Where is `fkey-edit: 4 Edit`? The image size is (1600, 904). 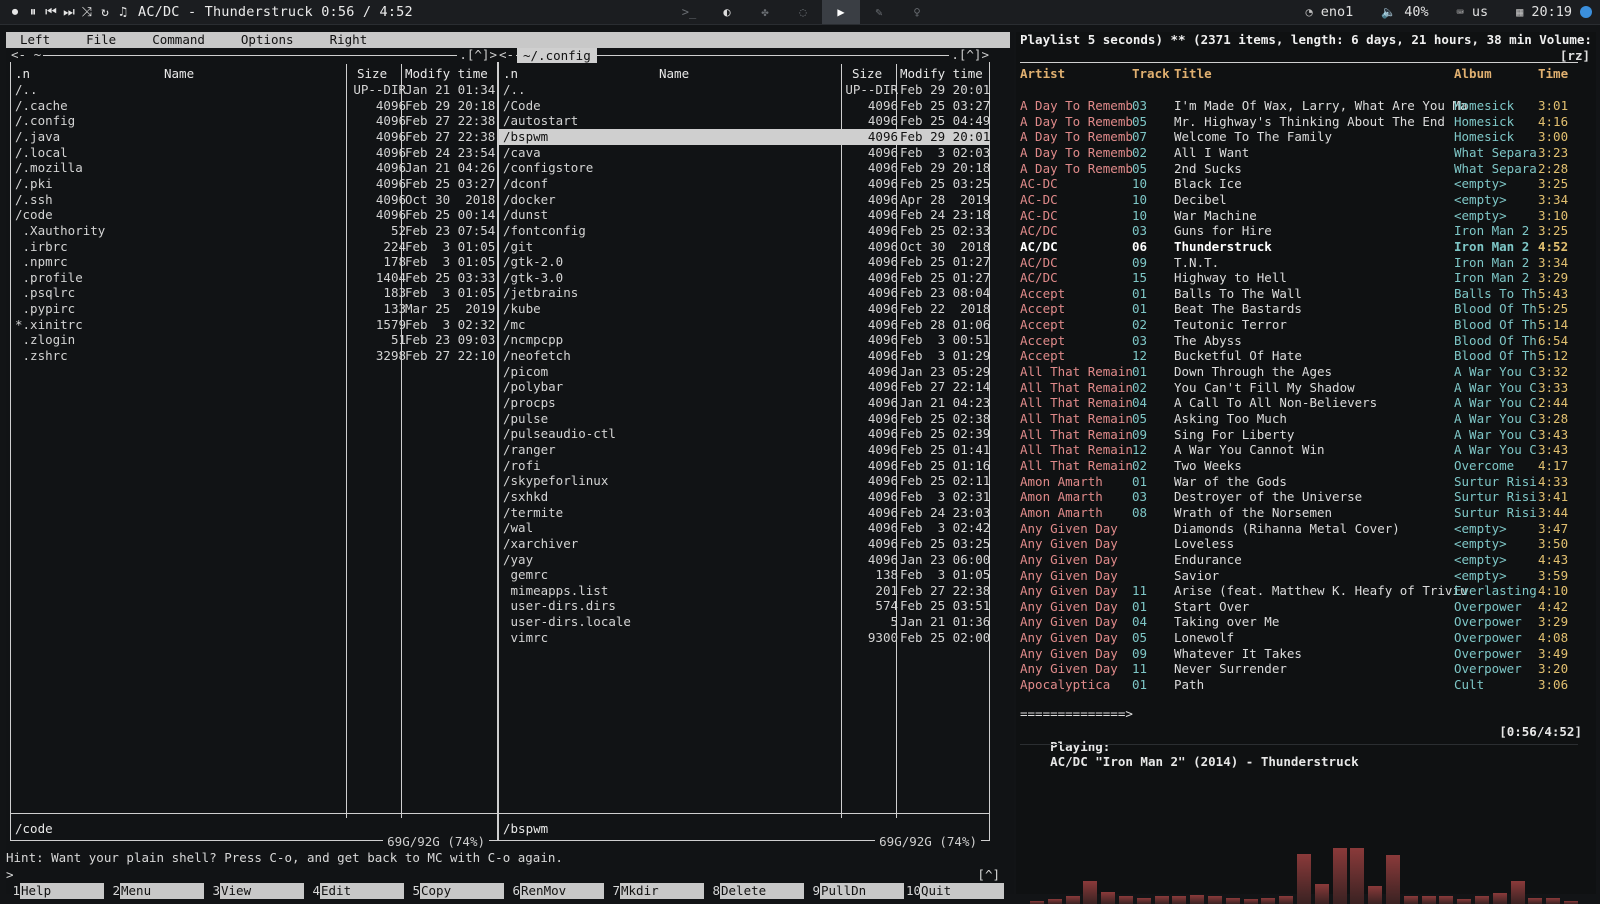 fkey-edit: 4 Edit is located at coordinates (356, 891).